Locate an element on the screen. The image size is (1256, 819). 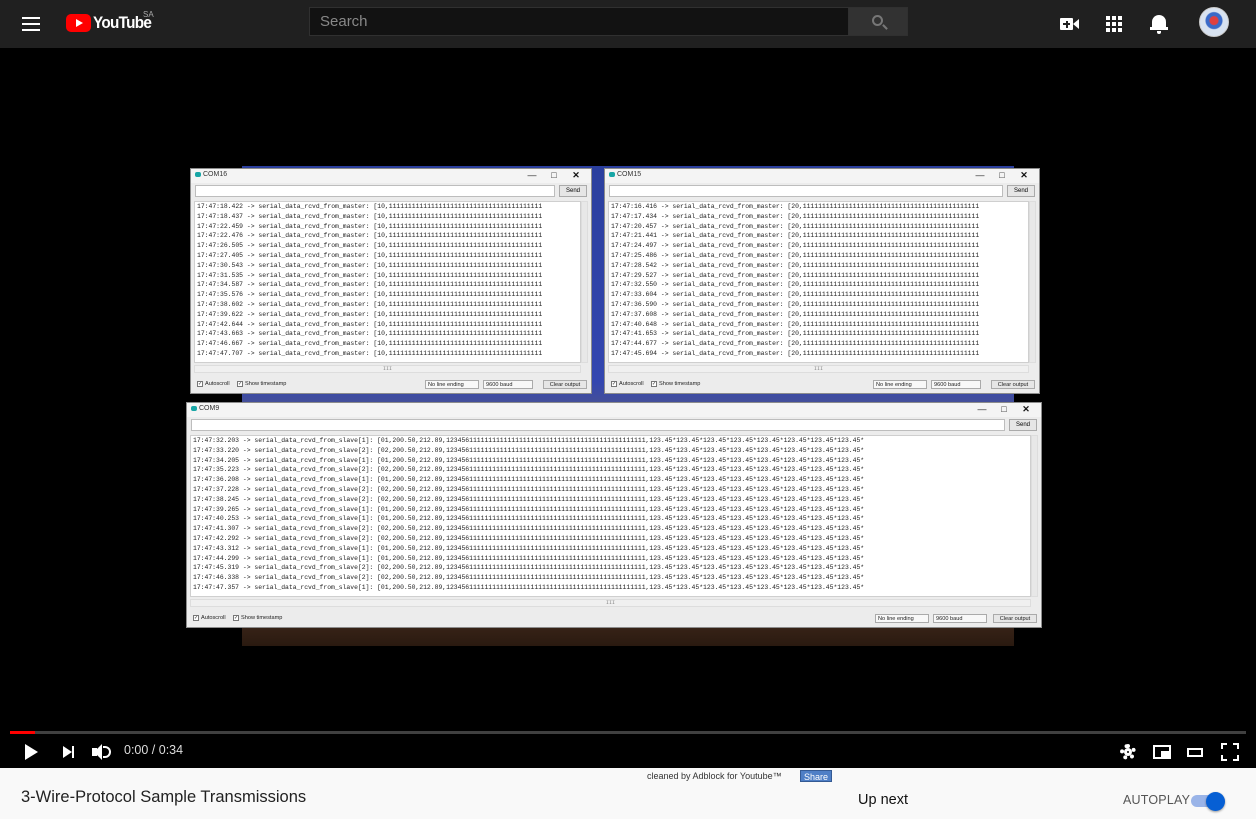
search-input: Search is located at coordinates (579, 21).